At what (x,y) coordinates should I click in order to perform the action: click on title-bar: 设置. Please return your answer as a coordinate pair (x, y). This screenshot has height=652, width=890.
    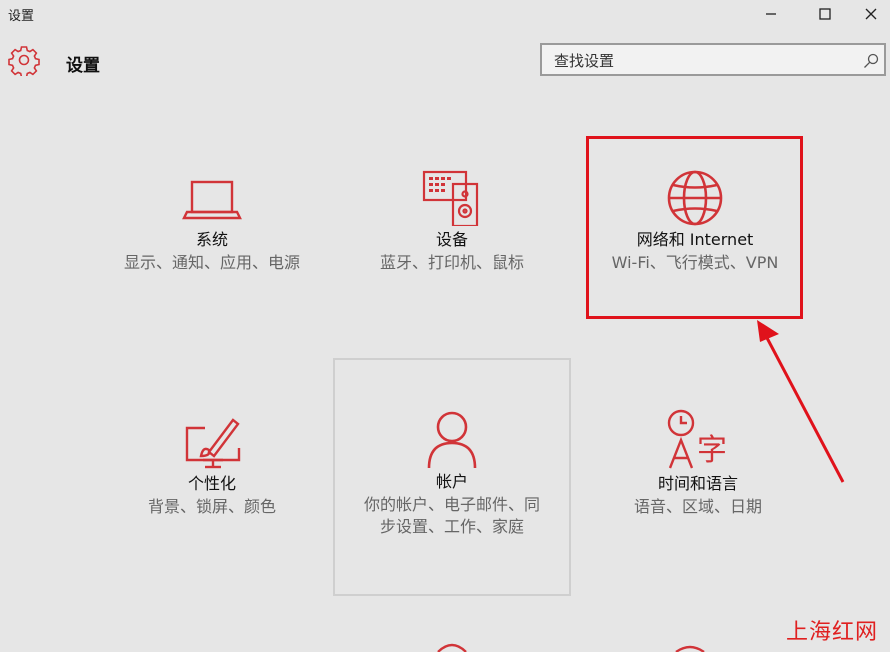
    Looking at the image, I should click on (445, 14).